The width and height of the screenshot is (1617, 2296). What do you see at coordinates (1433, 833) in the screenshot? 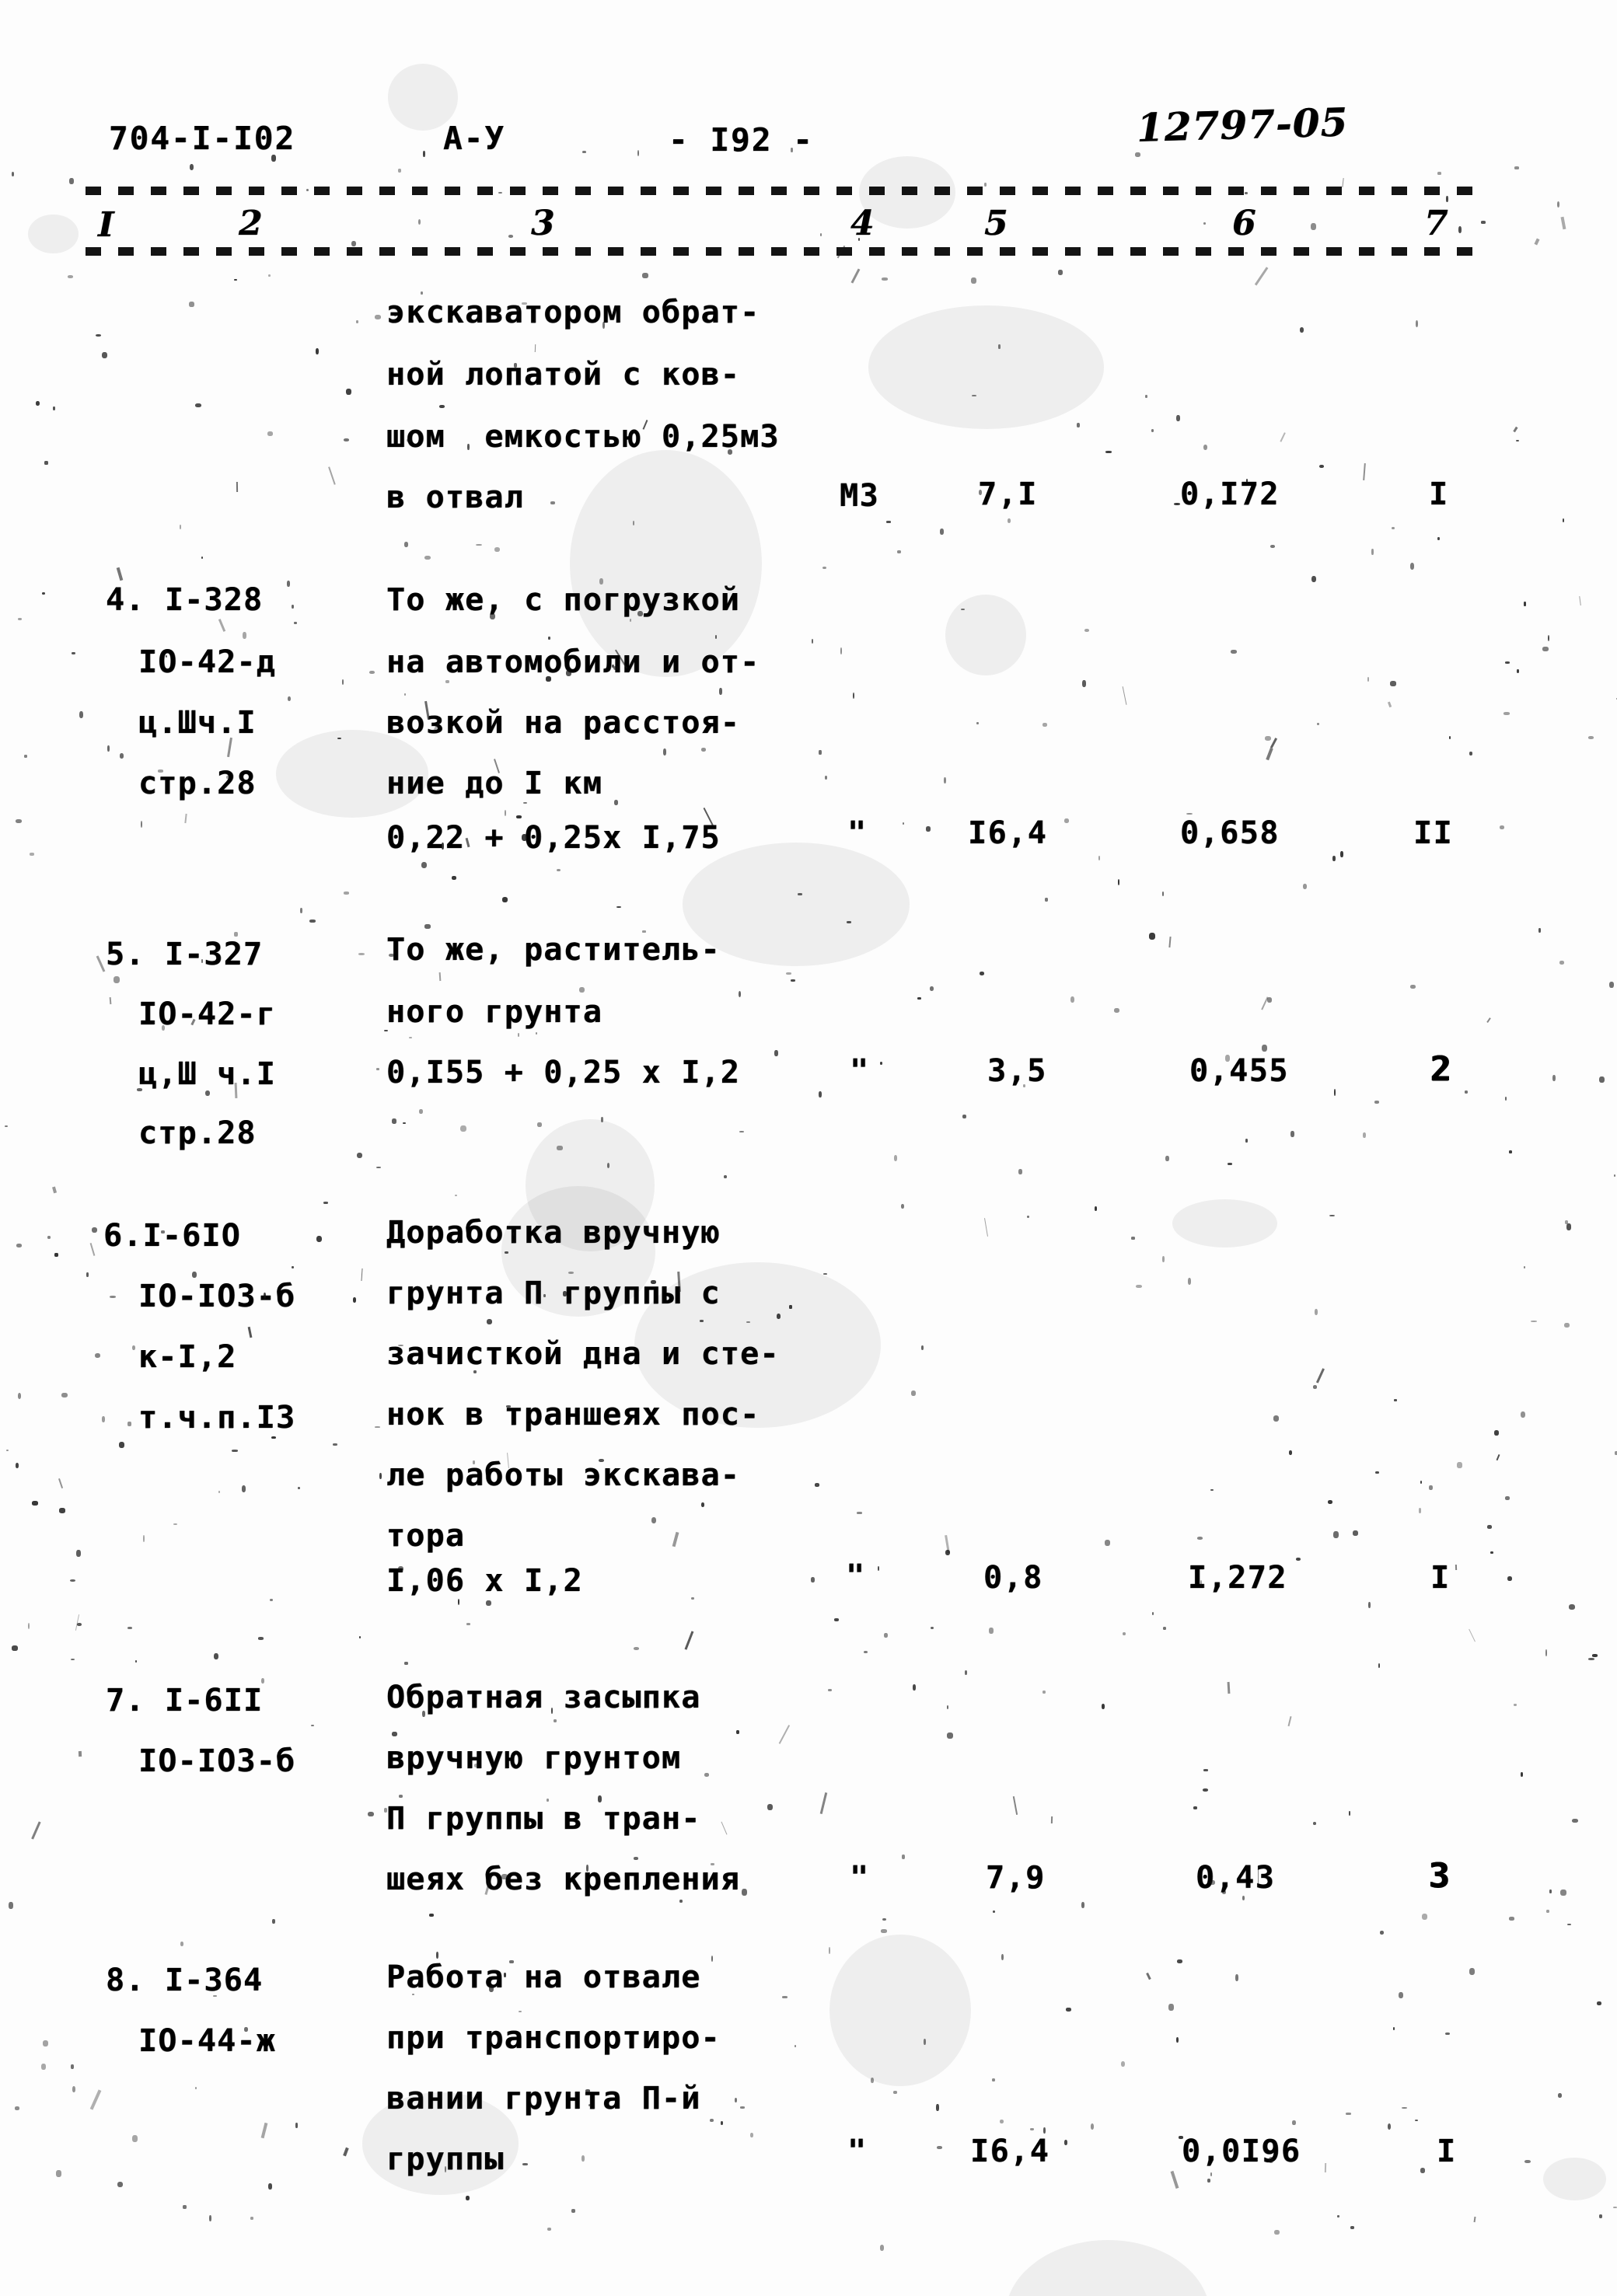
I see `group-cell: II` at bounding box center [1433, 833].